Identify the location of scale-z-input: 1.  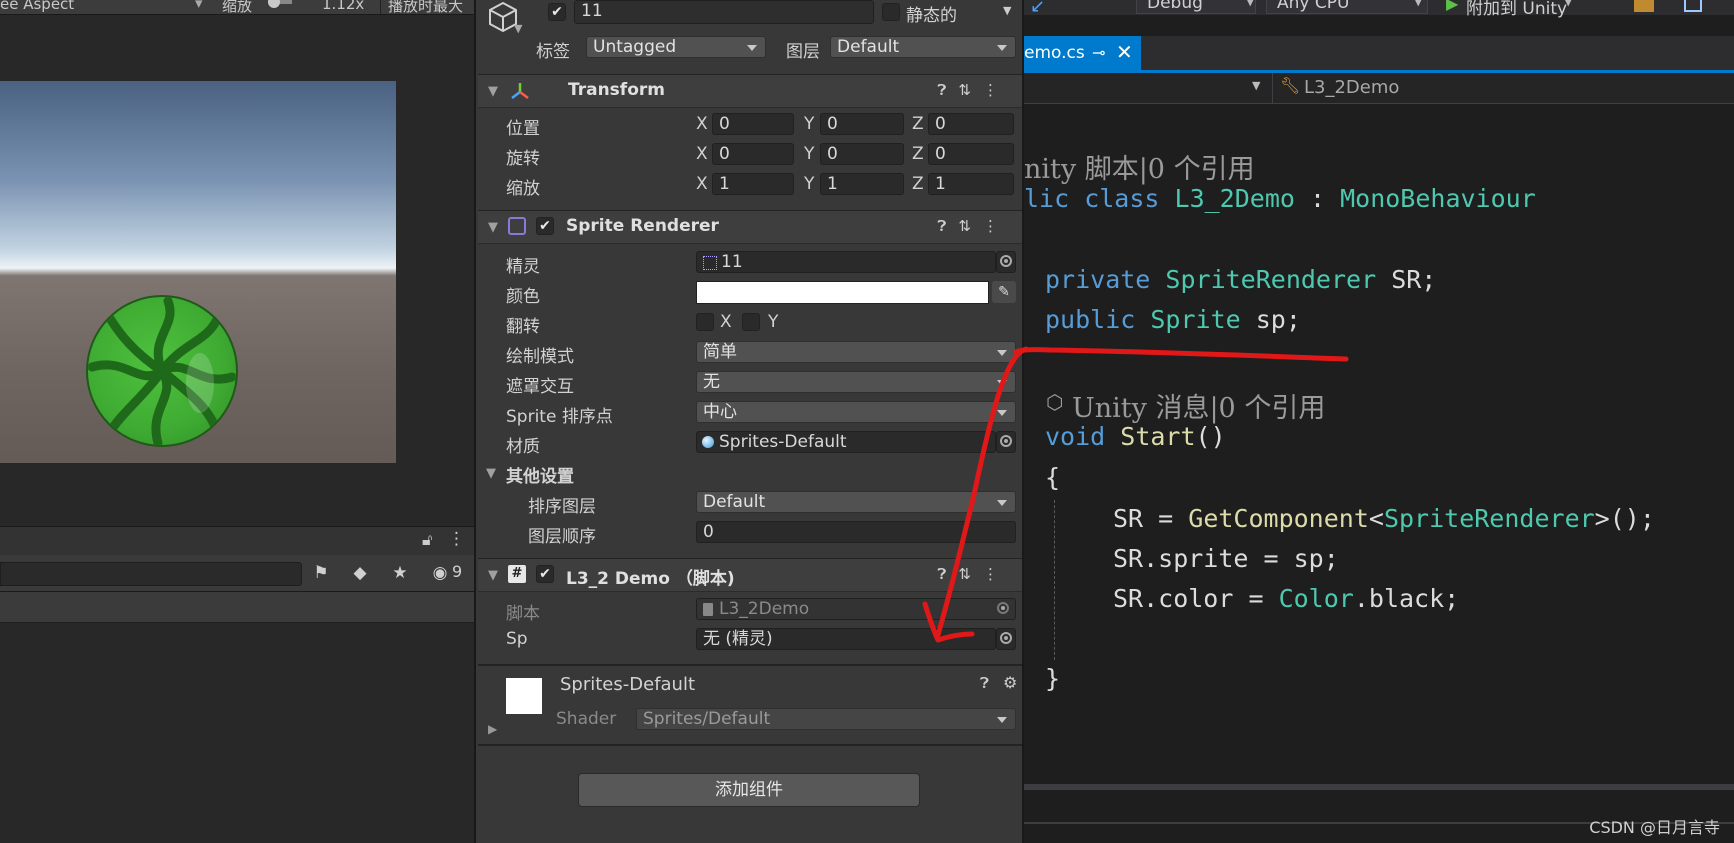
(971, 184).